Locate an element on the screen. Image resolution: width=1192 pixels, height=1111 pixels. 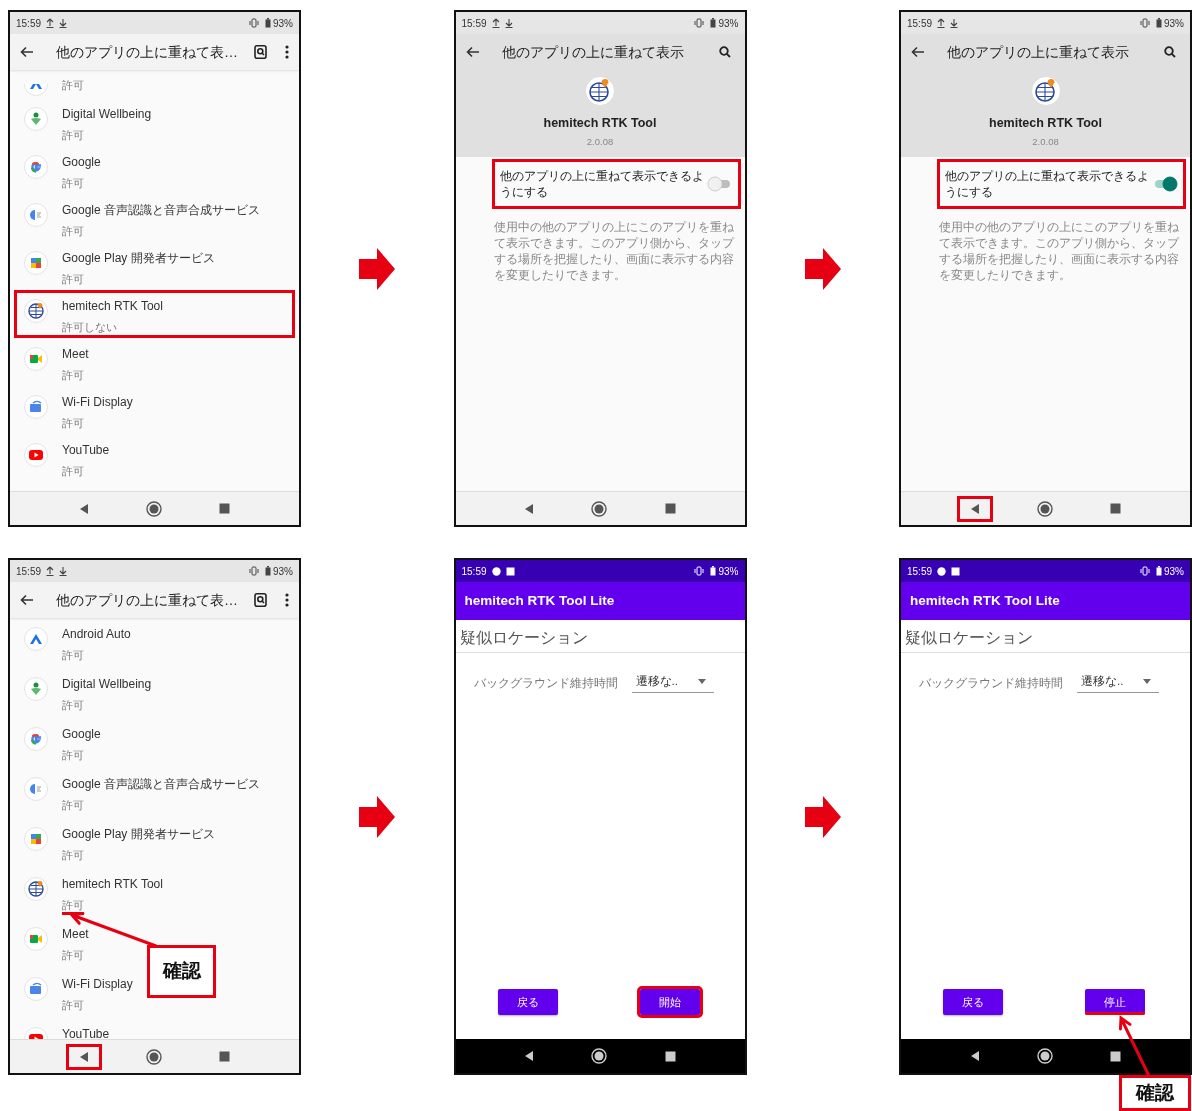
app-list-item: Android Auto 許可 is located at coordinates (76, 643).